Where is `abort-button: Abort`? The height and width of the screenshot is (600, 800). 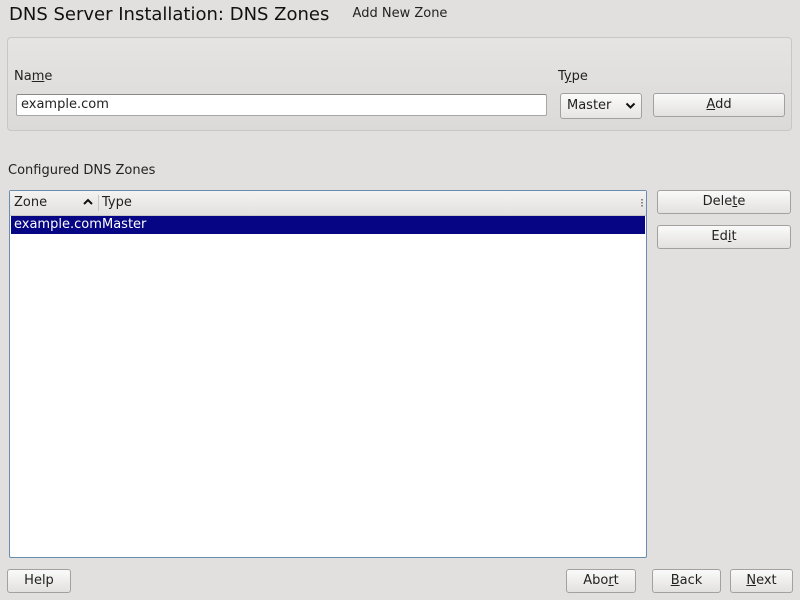
abort-button: Abort is located at coordinates (601, 581).